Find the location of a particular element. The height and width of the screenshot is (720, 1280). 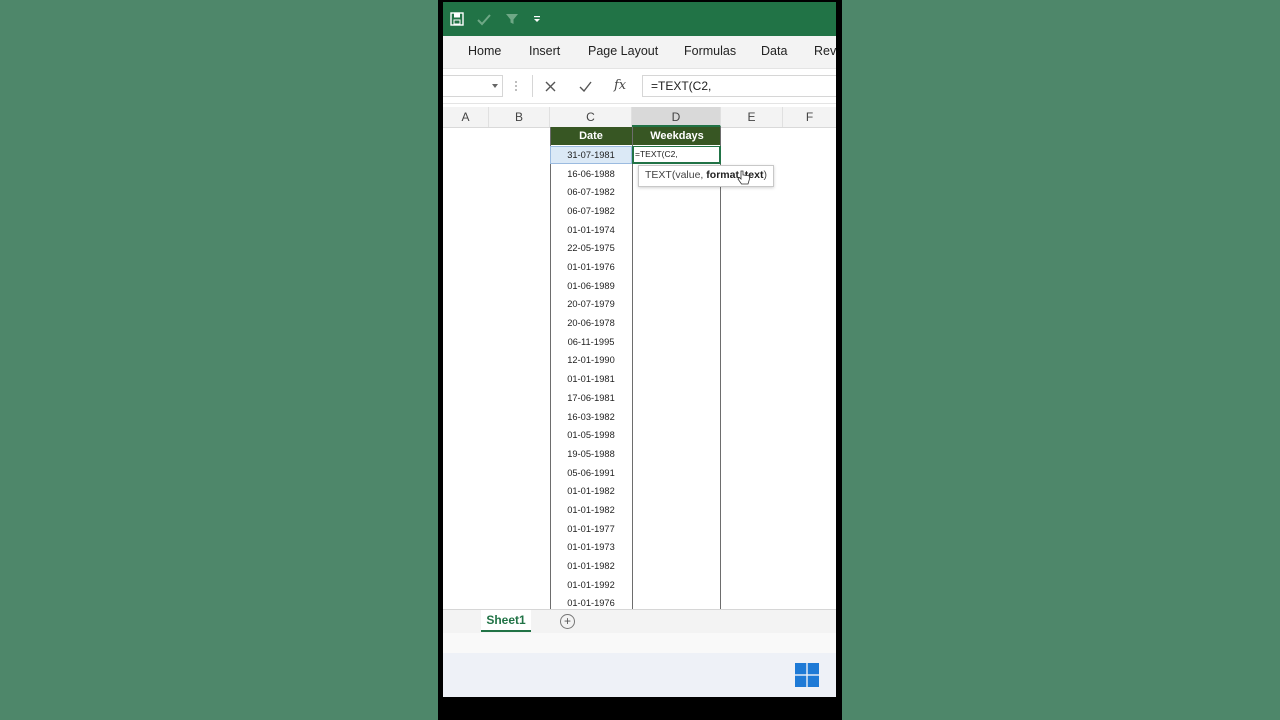

date-cell: 01-05-1998 is located at coordinates (591, 435).